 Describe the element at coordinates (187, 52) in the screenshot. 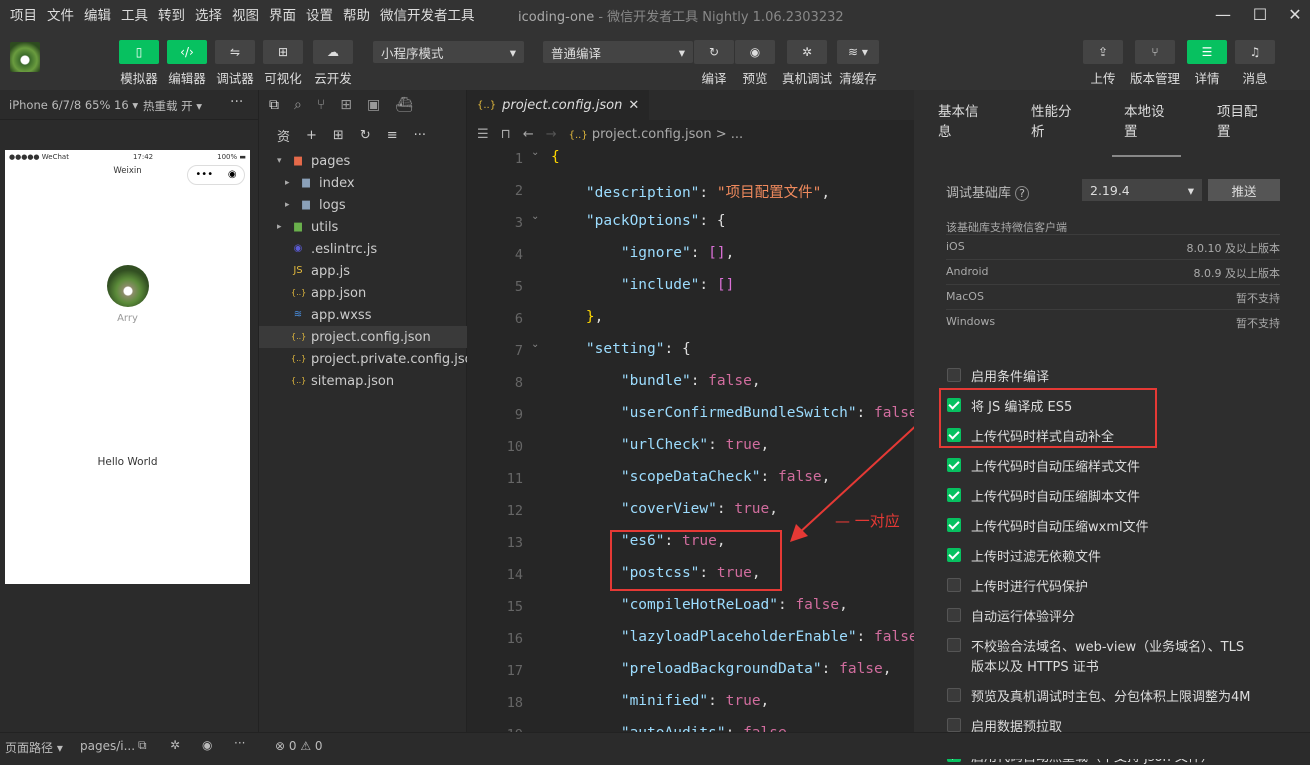

I see `editor-toggle-button: ‹/›` at that location.